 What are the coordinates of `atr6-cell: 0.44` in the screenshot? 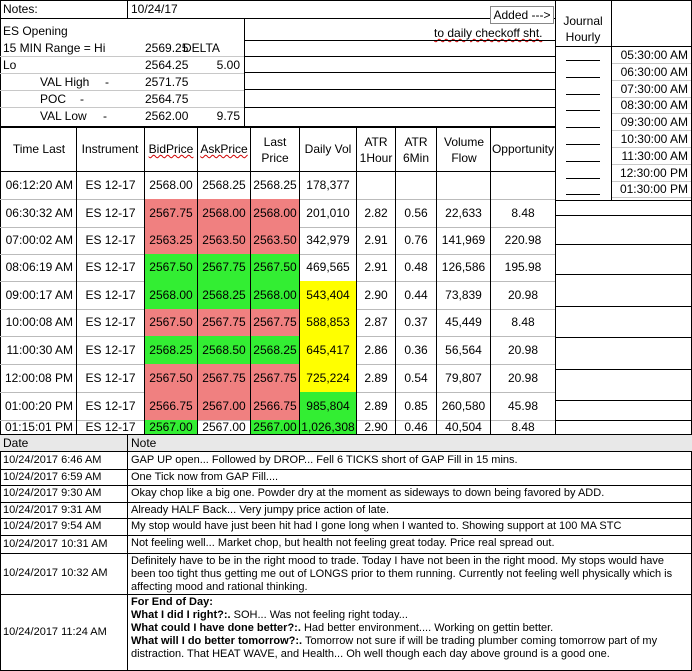 It's located at (416, 295).